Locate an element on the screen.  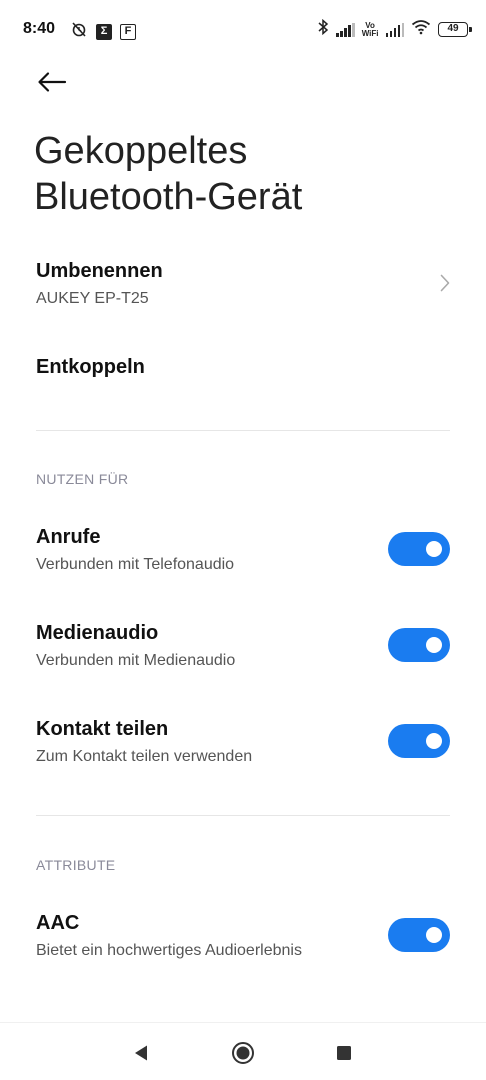
back-arrow-icon is located at coordinates (52, 82).